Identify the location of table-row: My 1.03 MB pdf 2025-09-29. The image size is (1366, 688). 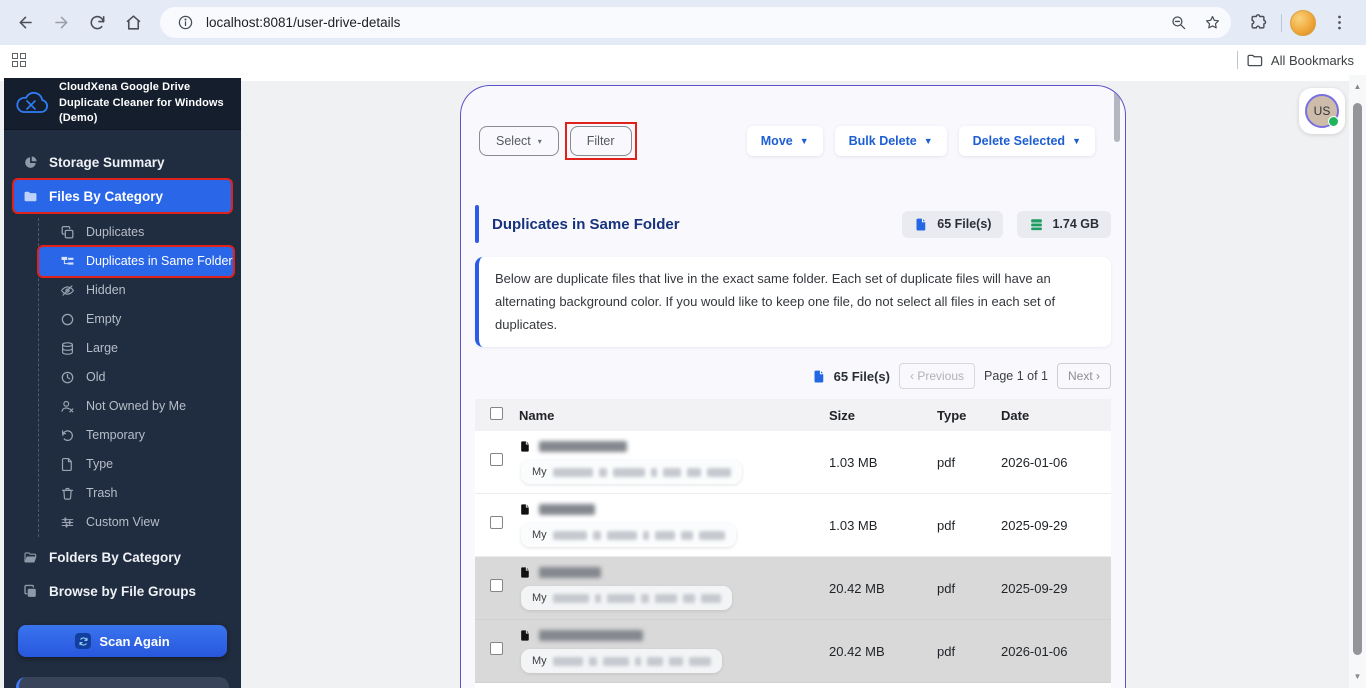
(793, 526).